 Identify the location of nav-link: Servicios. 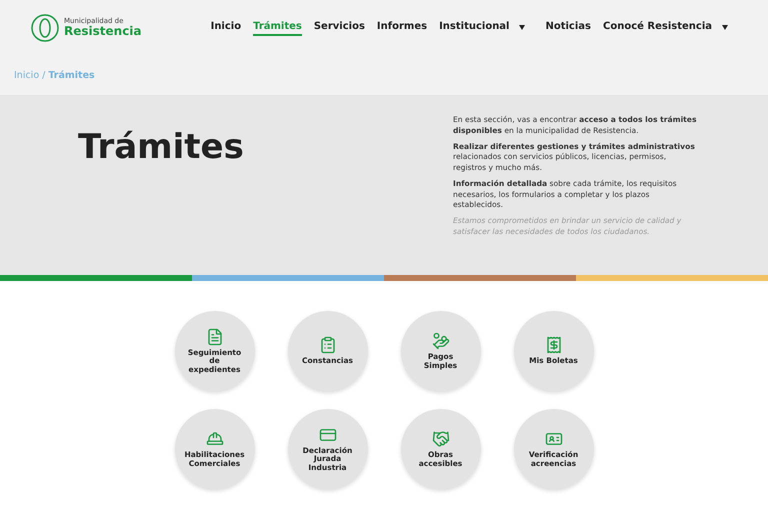
(339, 27).